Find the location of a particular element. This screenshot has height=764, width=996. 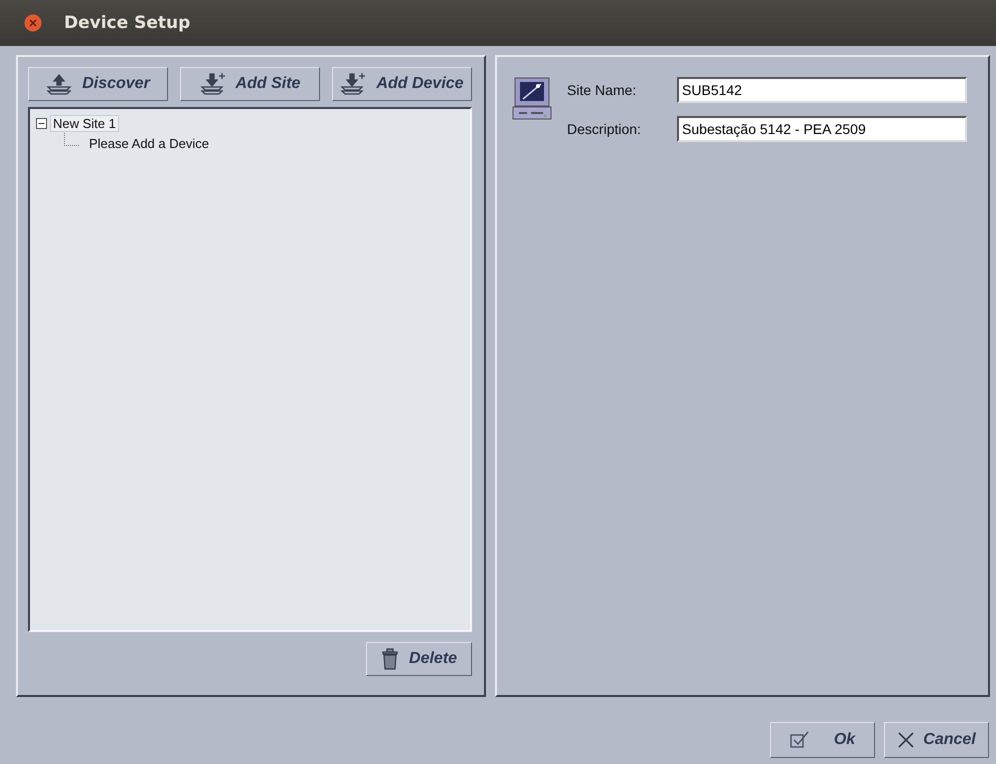

tree-node: New Site 1 is located at coordinates (84, 123).